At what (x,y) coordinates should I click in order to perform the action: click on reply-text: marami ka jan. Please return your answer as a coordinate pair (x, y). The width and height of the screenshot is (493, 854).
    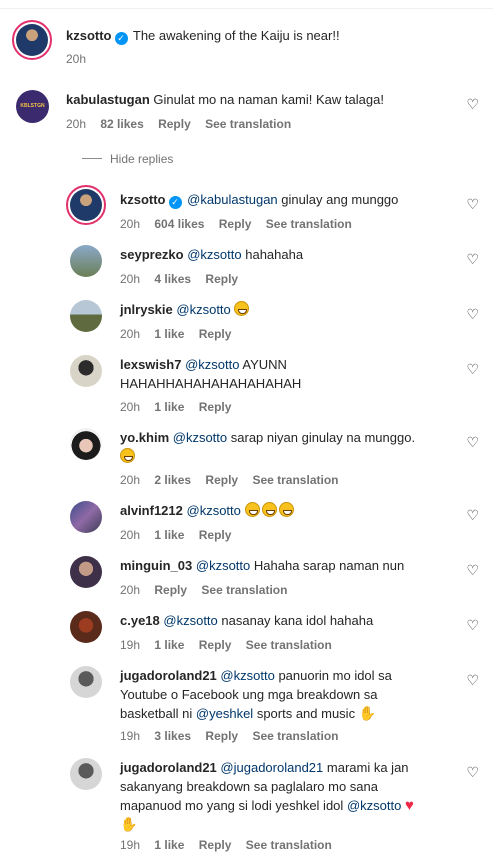
    Looking at the image, I should click on (367, 767).